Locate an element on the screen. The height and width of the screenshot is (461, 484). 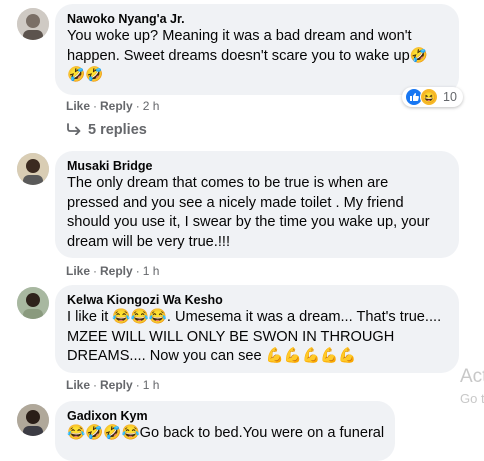
comment-line: DREAMS.... Now you can see 💪💪💪💪💪 is located at coordinates (212, 356).